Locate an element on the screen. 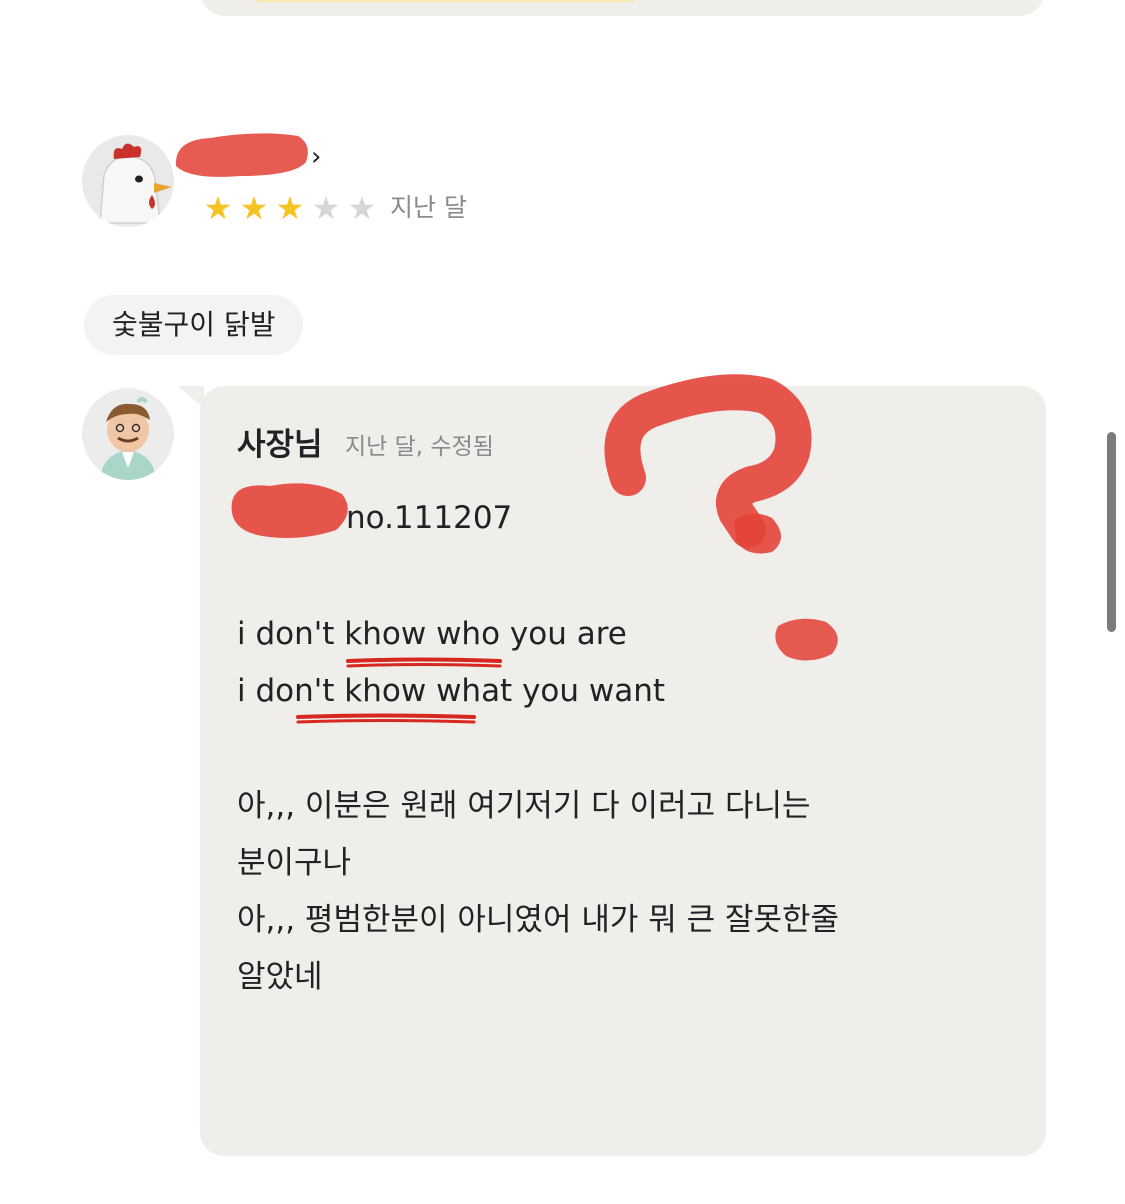  reviewer-name-redacted is located at coordinates (240, 156).